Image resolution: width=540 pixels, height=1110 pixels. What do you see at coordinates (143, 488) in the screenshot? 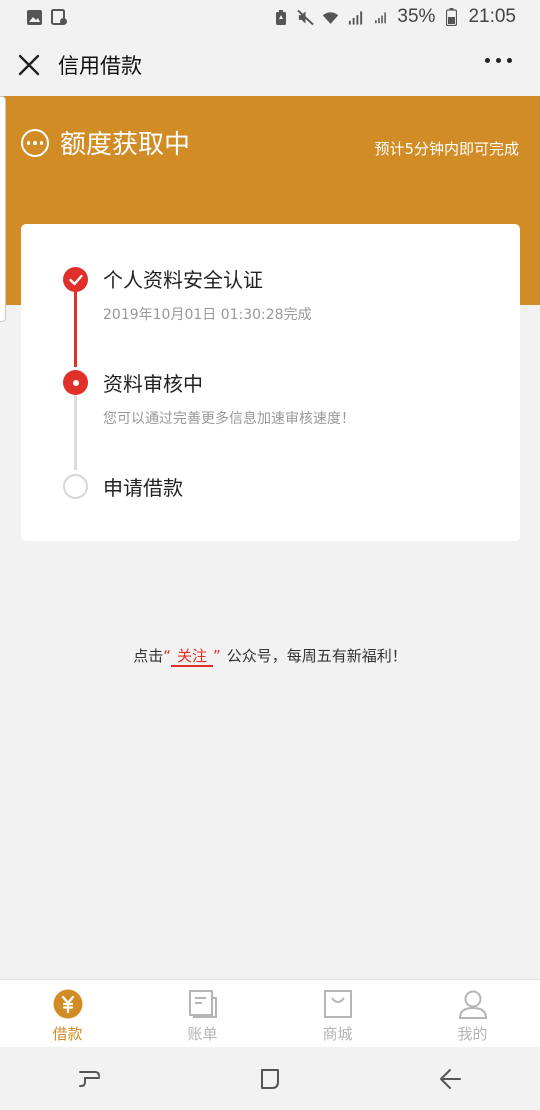
I see `step-title: 申请借款` at bounding box center [143, 488].